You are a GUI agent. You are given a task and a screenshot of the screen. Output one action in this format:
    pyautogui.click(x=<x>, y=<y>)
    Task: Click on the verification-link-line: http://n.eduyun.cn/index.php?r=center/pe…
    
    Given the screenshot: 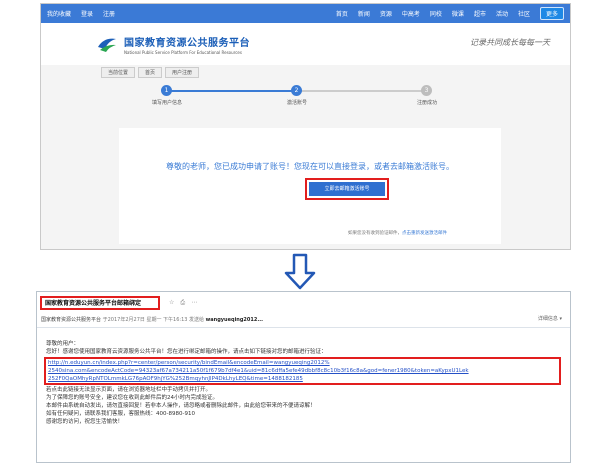 What is the action you would take?
    pyautogui.click(x=302, y=363)
    